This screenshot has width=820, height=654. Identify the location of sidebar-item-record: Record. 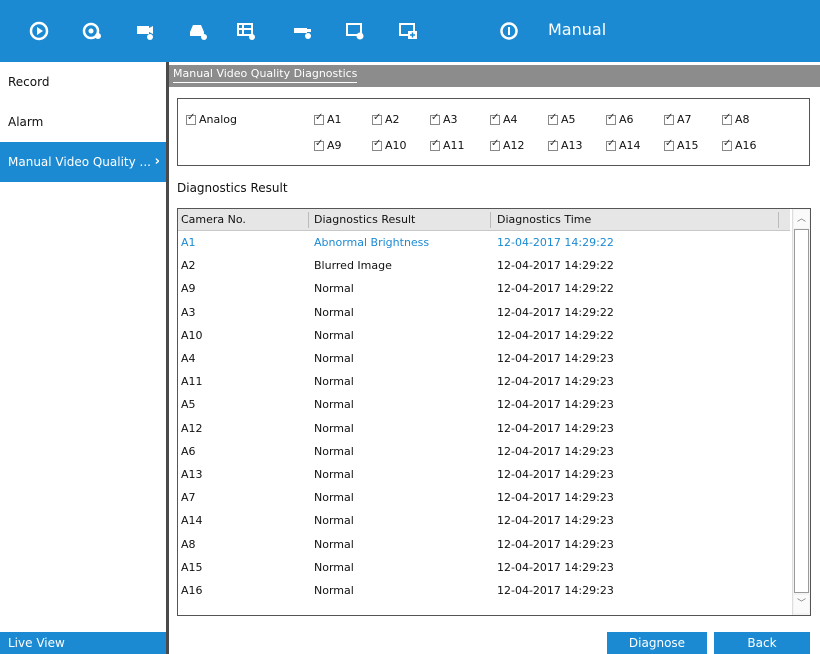
(83, 82).